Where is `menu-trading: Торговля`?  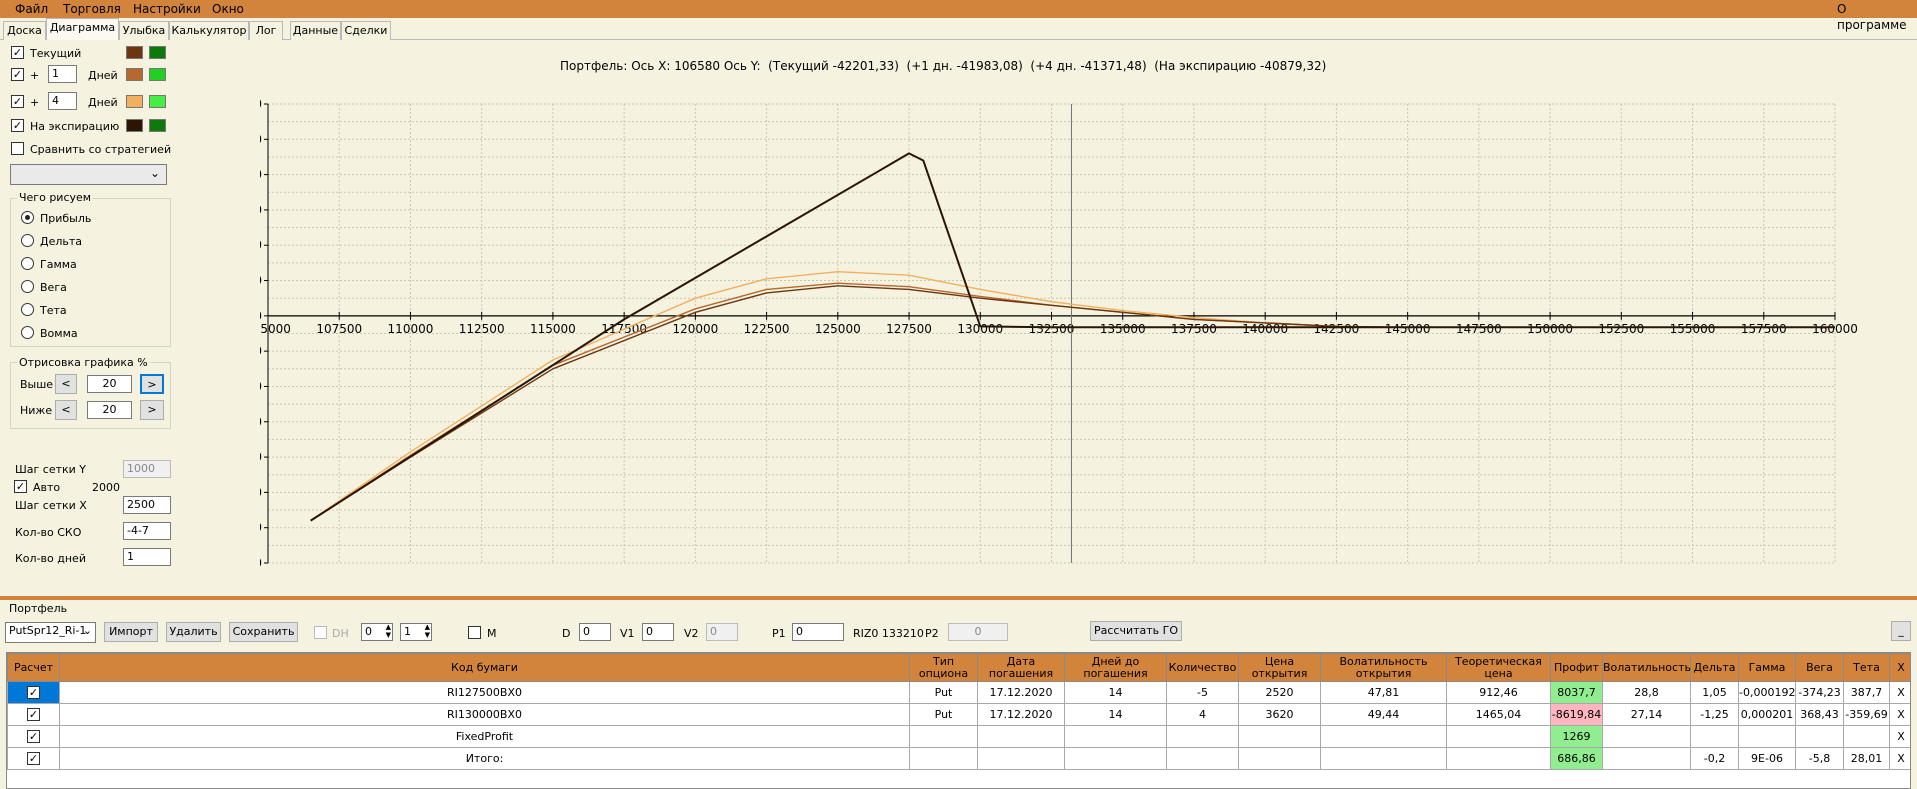 menu-trading: Торговля is located at coordinates (92, 9).